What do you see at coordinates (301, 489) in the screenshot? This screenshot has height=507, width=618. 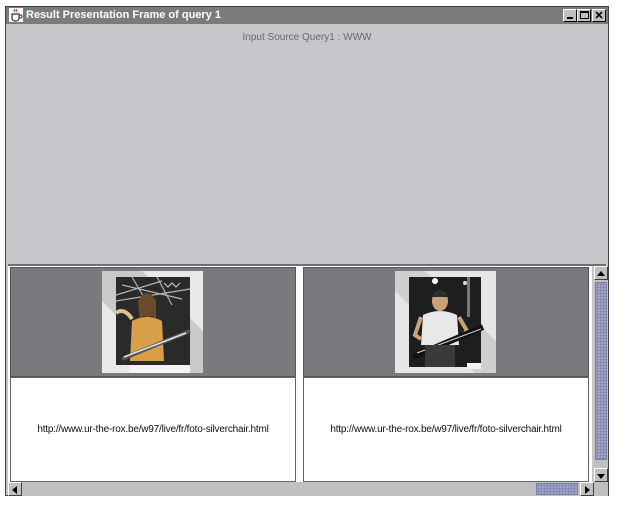 I see `horizontal-scrollbar` at bounding box center [301, 489].